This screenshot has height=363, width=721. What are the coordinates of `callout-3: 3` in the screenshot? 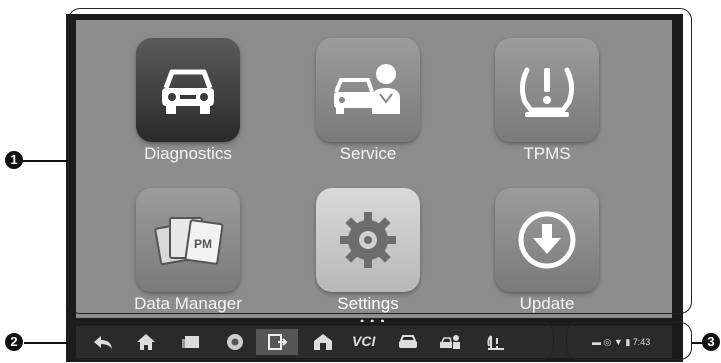 It's located at (711, 342).